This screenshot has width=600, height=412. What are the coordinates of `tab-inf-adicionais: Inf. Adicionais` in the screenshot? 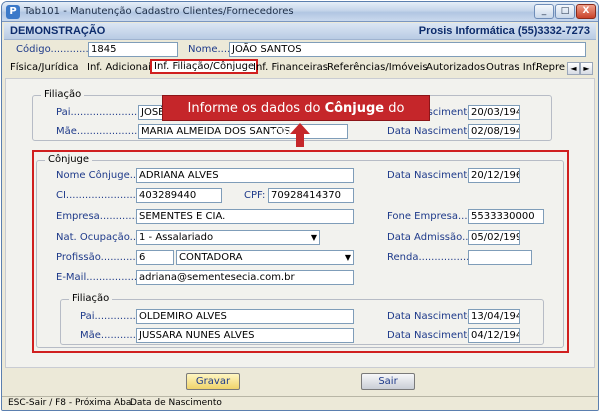 It's located at (121, 67).